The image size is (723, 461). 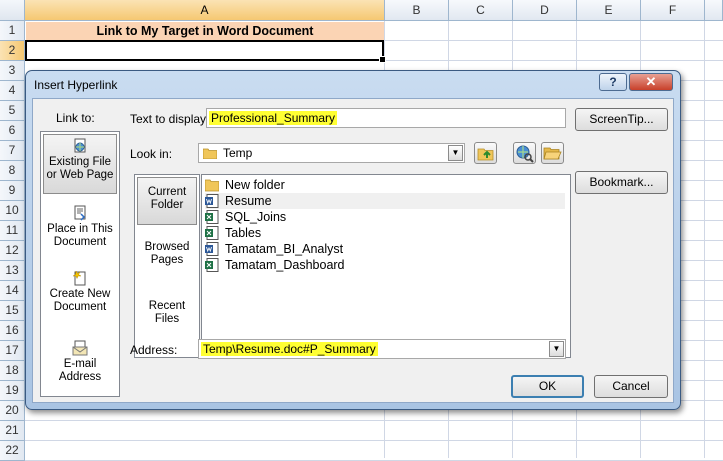 I want to click on folder-up-icon, so click(x=485, y=154).